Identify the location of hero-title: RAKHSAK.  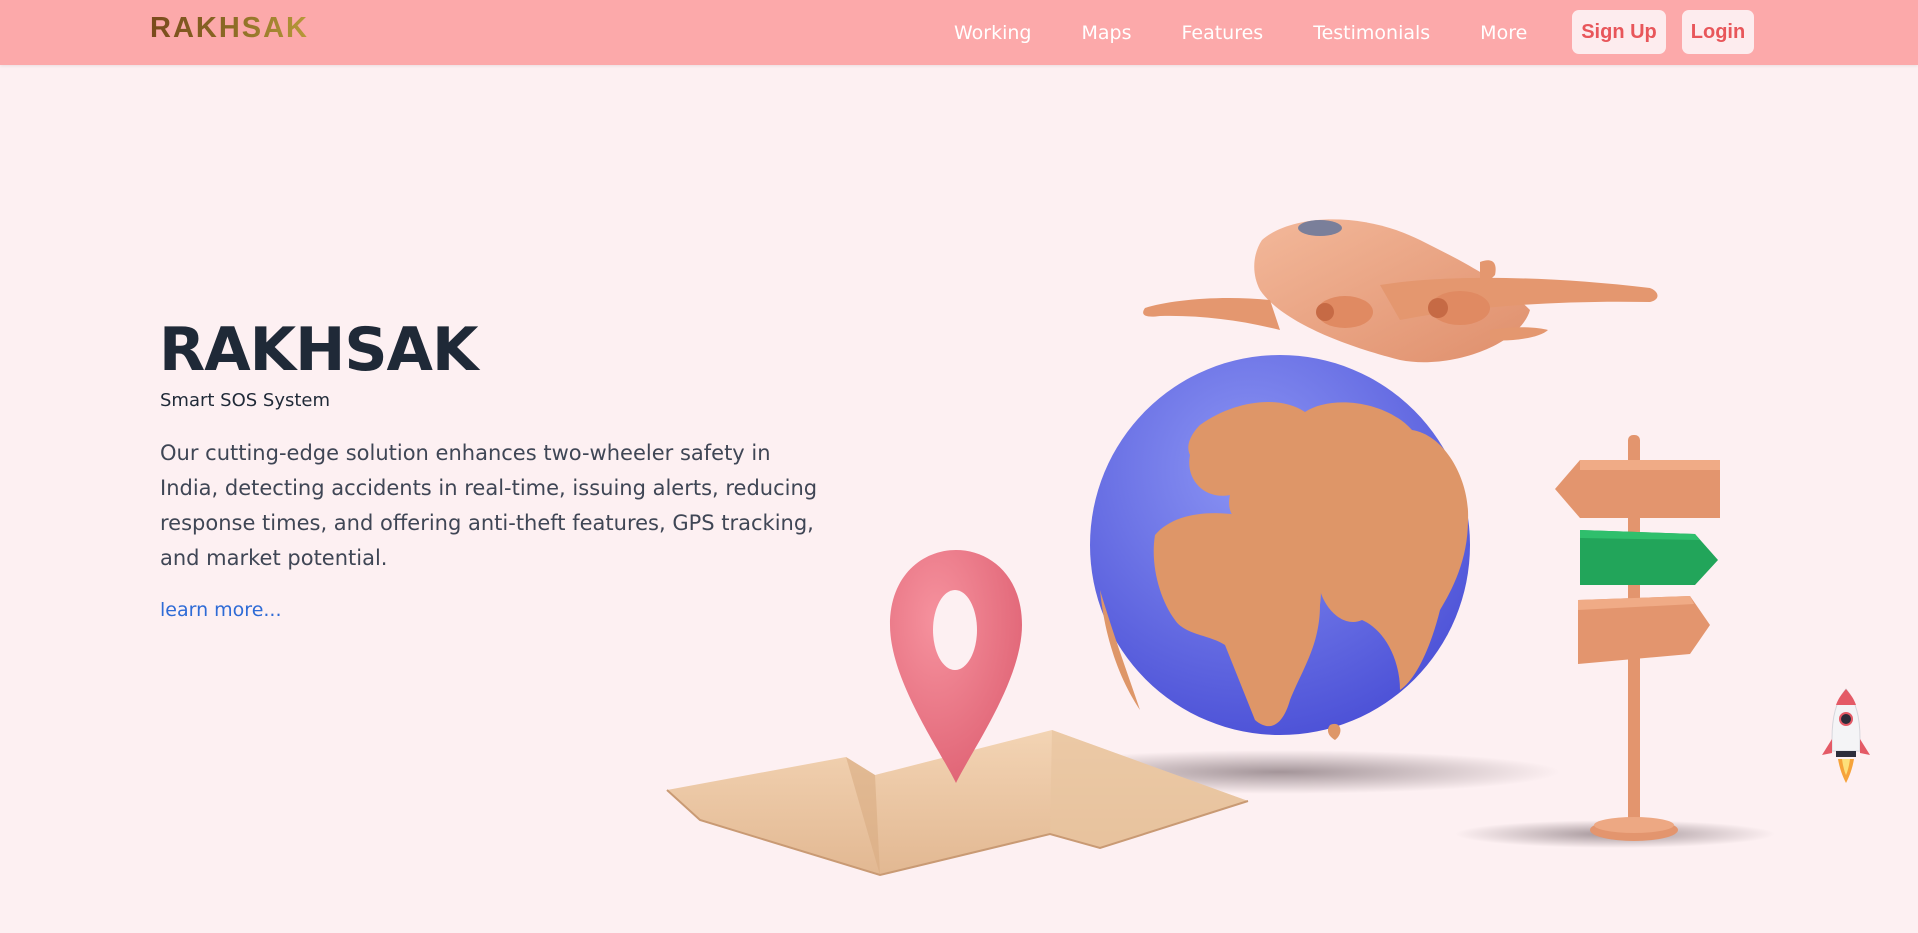
(318, 350).